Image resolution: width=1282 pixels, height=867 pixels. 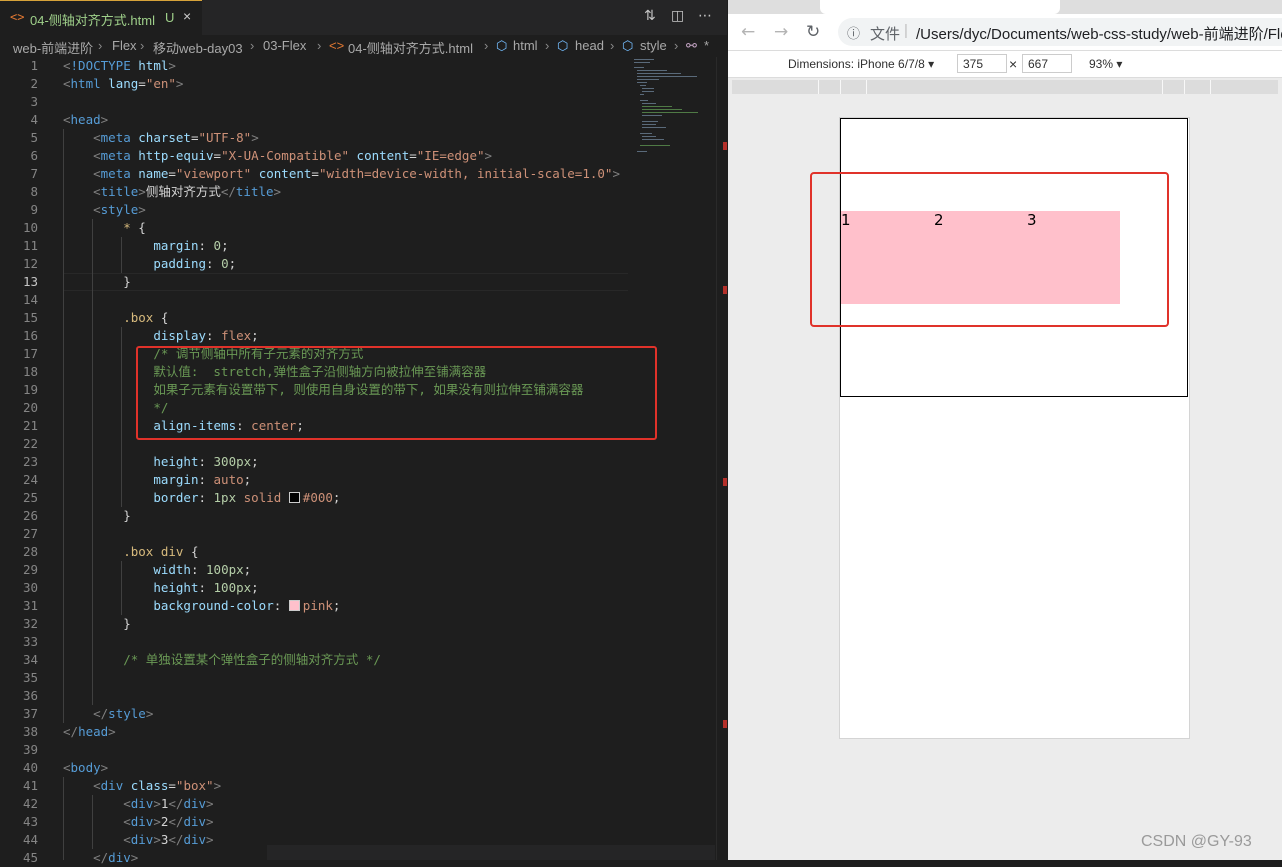 I want to click on breadcrumb-item: head, so click(x=589, y=45).